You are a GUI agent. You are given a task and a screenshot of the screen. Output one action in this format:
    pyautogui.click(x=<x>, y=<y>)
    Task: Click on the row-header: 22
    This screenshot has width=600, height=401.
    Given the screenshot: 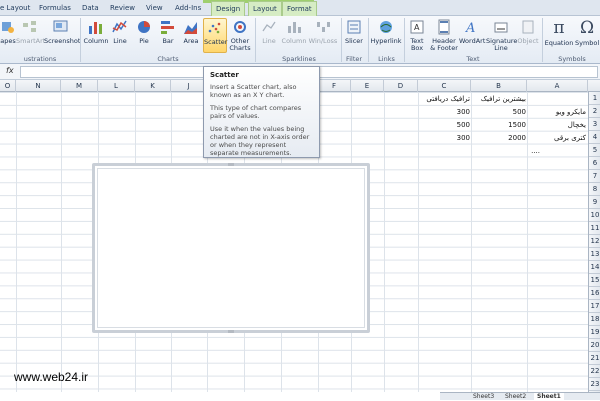 What is the action you would take?
    pyautogui.click(x=594, y=371)
    